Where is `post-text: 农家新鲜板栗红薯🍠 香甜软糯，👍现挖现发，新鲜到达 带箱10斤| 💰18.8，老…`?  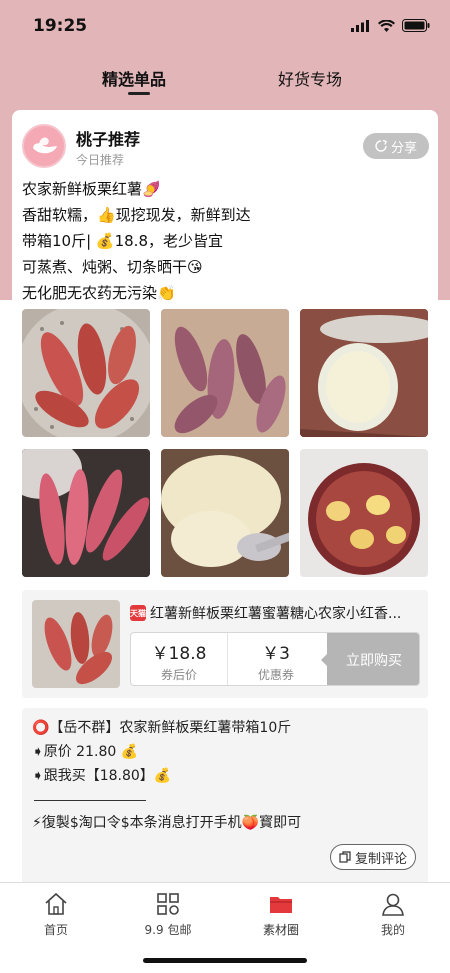
post-text: 农家新鲜板栗红薯🍠 香甜软糯，👍现挖现发，新鲜到达 带箱10斤| 💰18.8，老… is located at coordinates (227, 241).